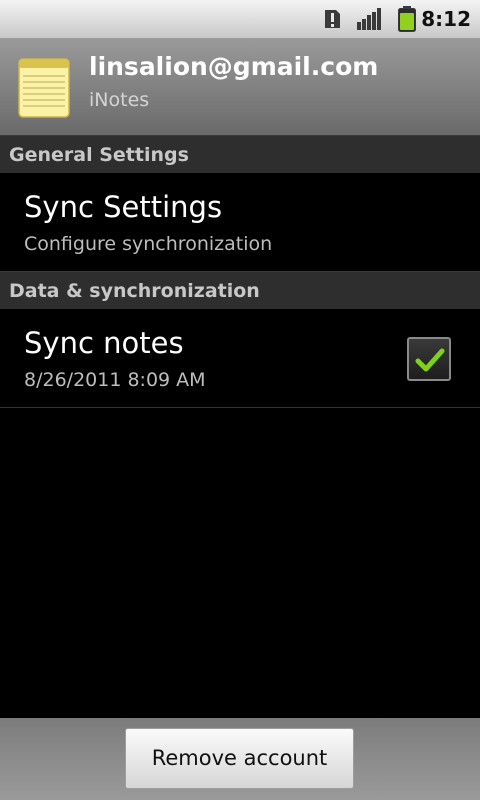 Image resolution: width=480 pixels, height=800 pixels. I want to click on remove-account-button: Remove account, so click(239, 758).